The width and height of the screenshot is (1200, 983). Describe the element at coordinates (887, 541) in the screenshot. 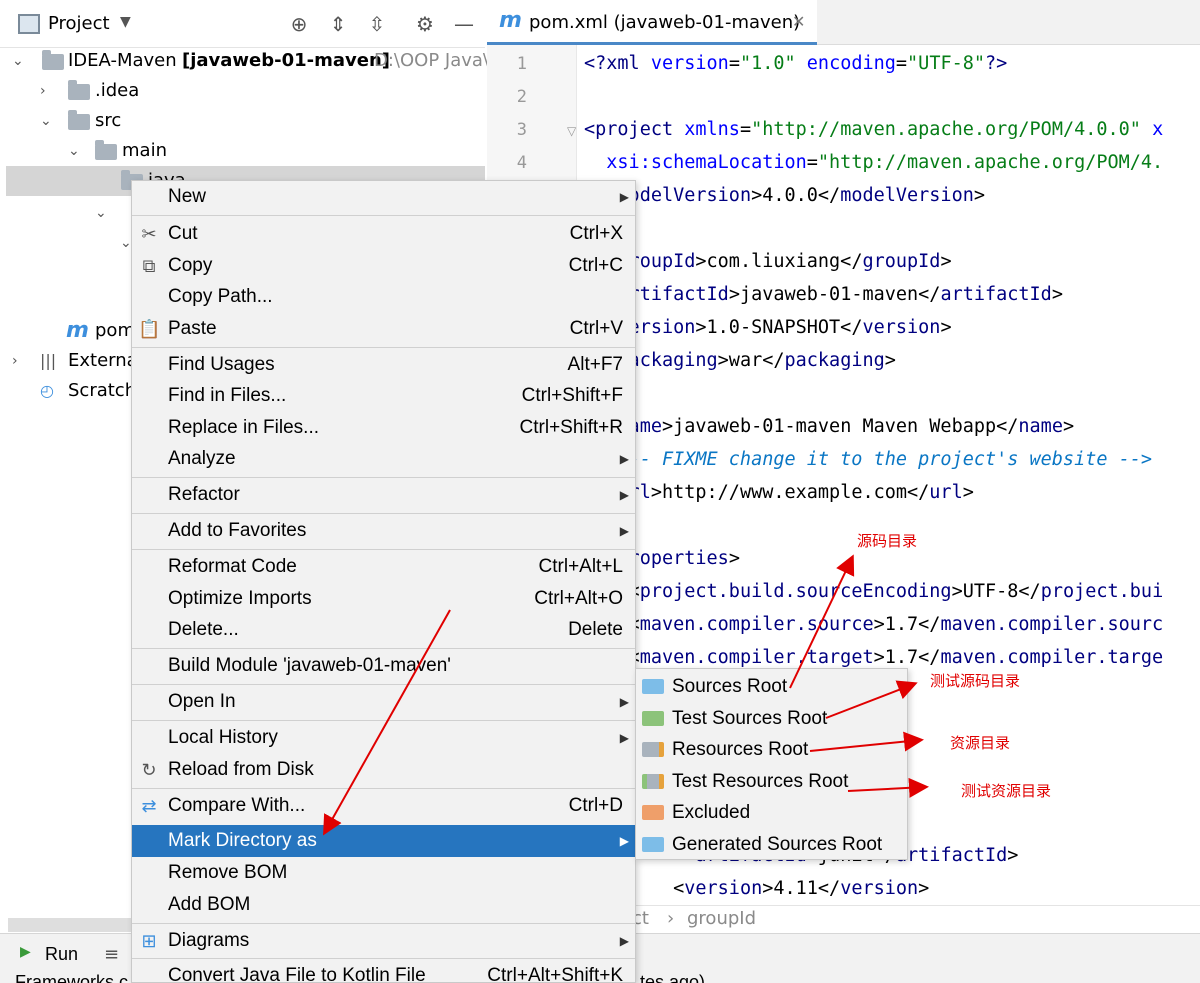

I see `annotation-sources: 源码目录` at that location.